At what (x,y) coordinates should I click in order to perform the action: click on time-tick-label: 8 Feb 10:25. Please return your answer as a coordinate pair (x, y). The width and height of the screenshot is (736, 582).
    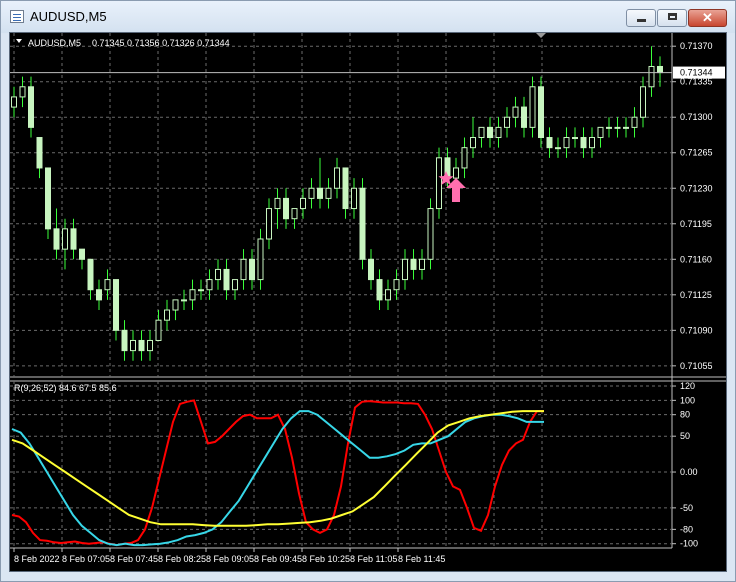
    Looking at the image, I should click on (326, 559).